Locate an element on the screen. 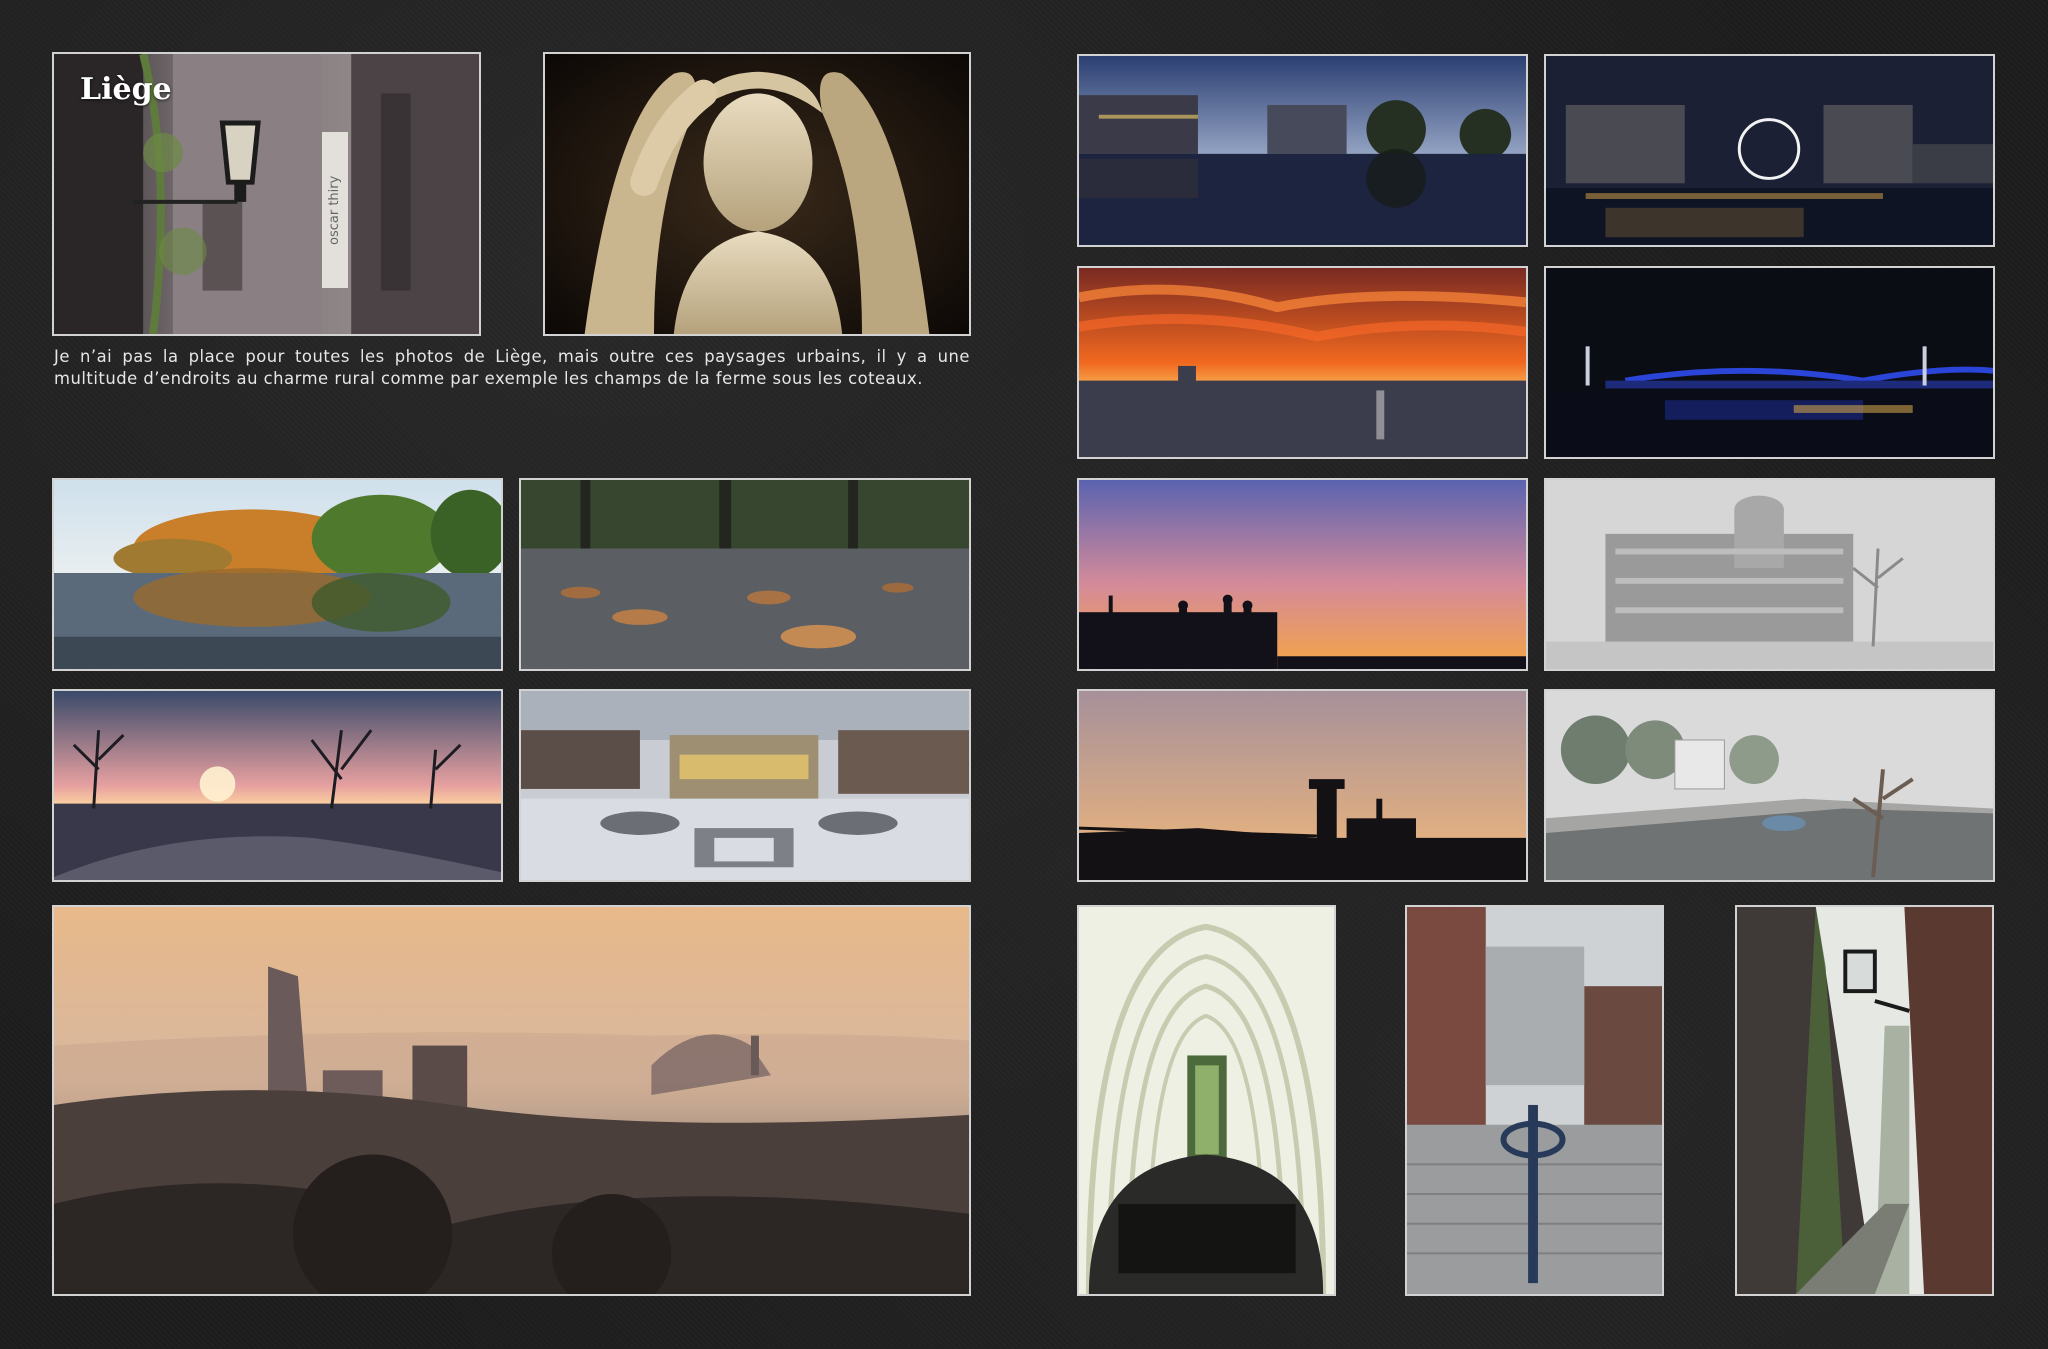 The image size is (2048, 1349). photo-station-arches is located at coordinates (1206, 1100).